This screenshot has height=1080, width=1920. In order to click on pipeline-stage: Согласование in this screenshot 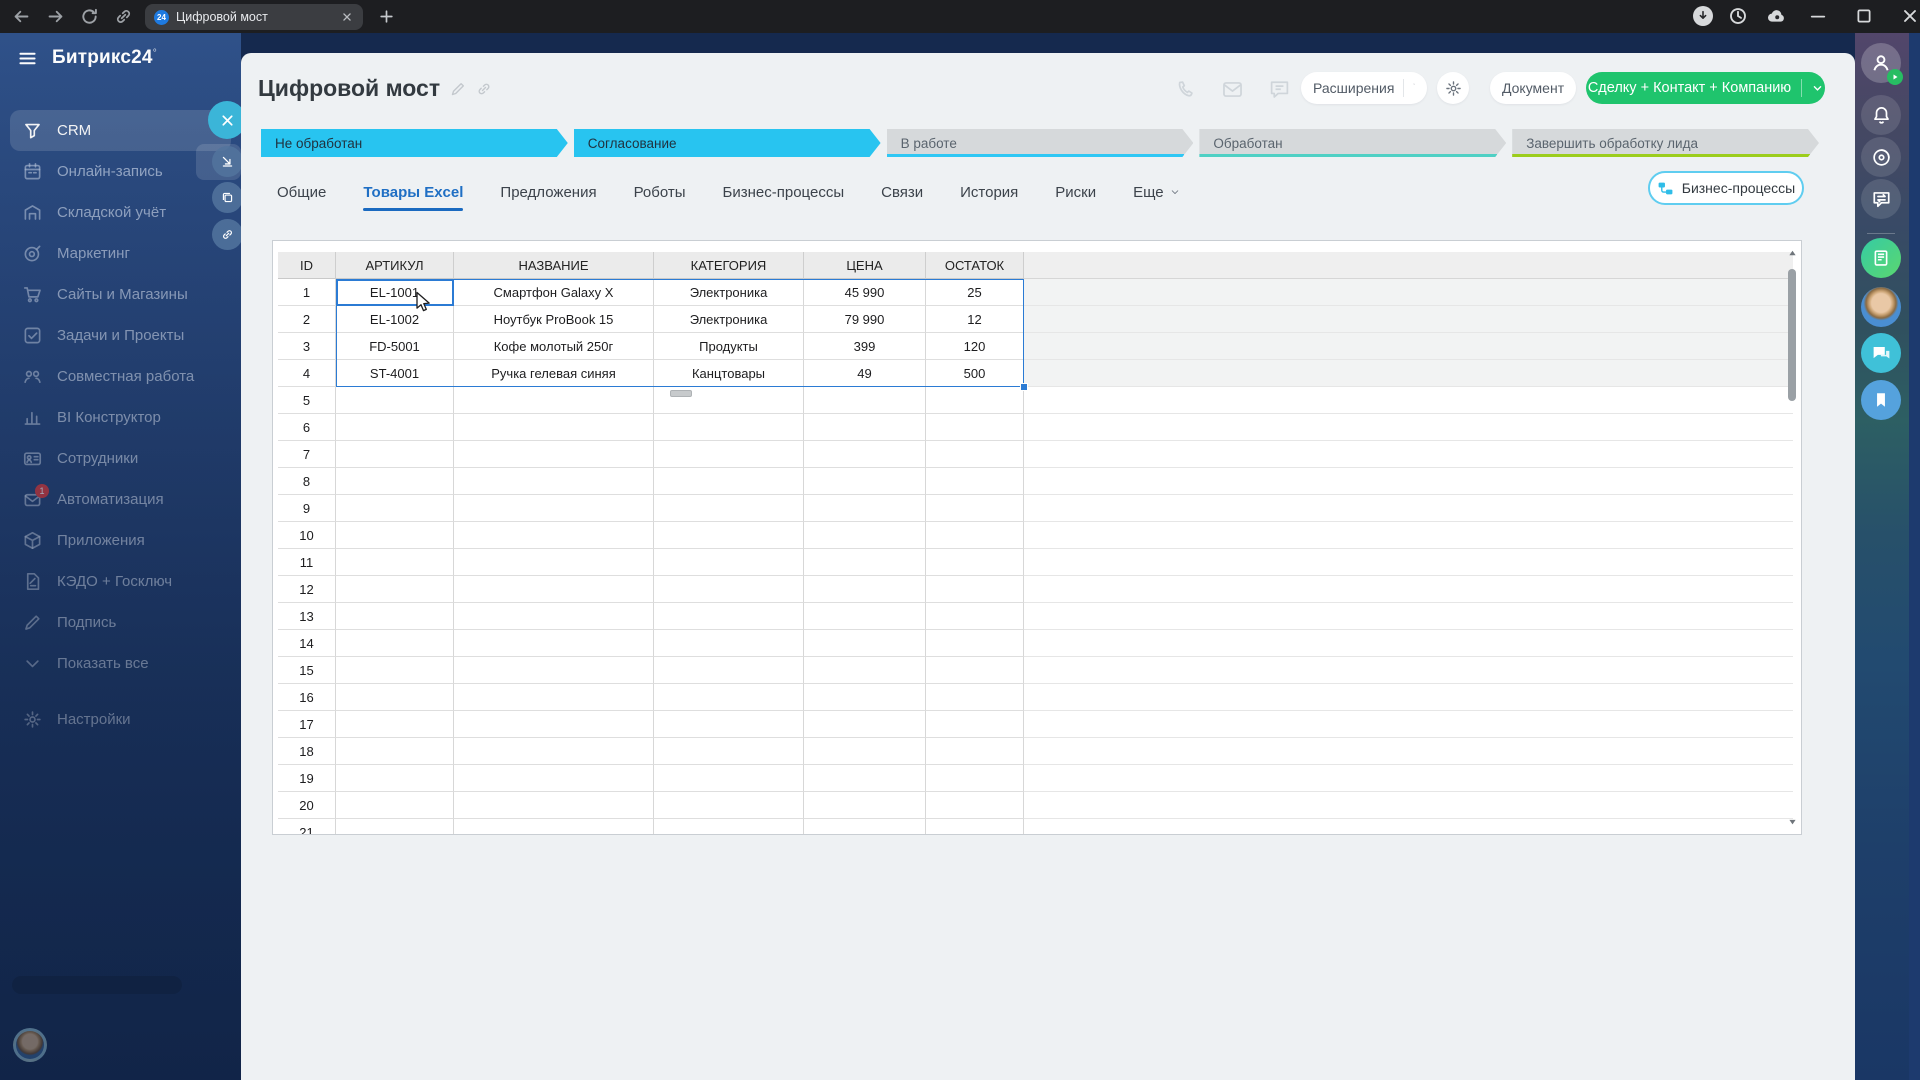, I will do `click(727, 143)`.